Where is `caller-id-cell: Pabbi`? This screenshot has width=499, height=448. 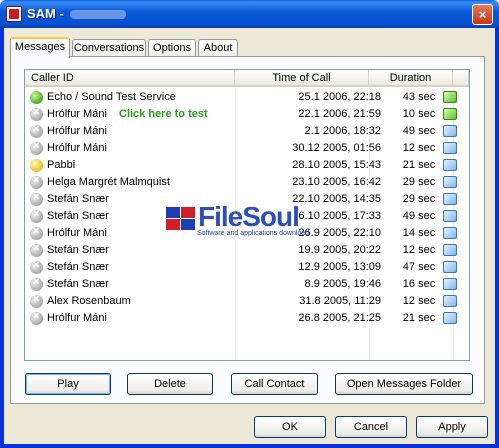 caller-id-cell: Pabbi is located at coordinates (61, 165).